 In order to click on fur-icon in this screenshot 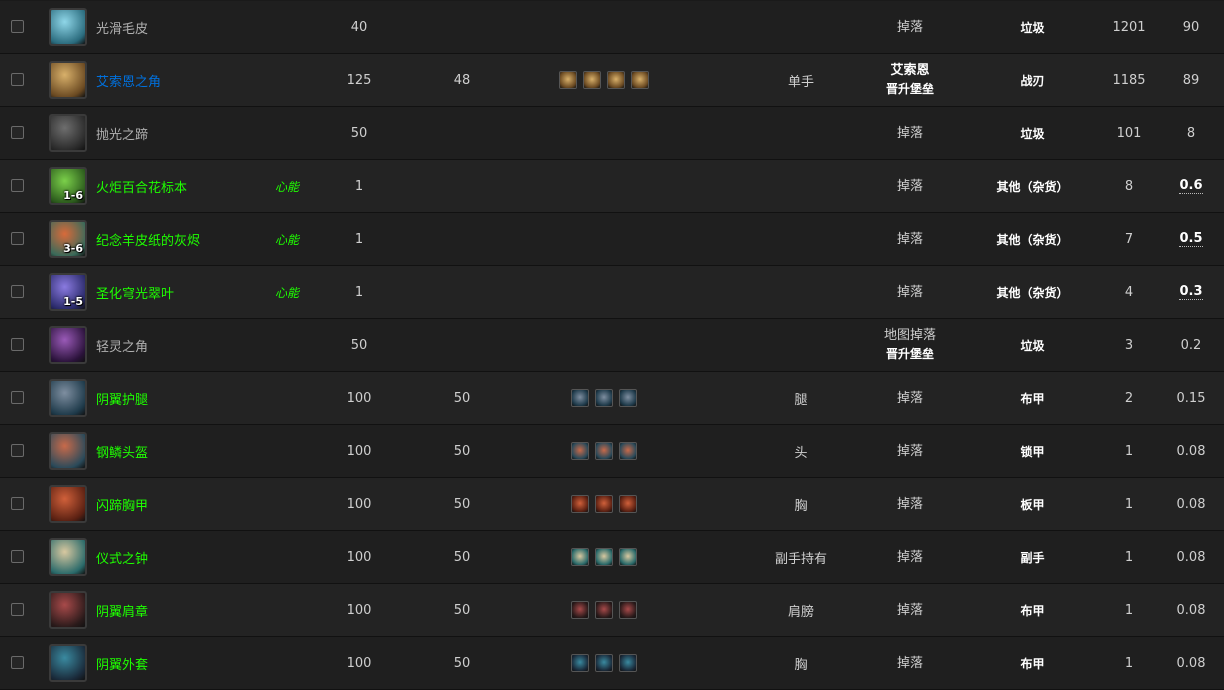, I will do `click(68, 27)`.